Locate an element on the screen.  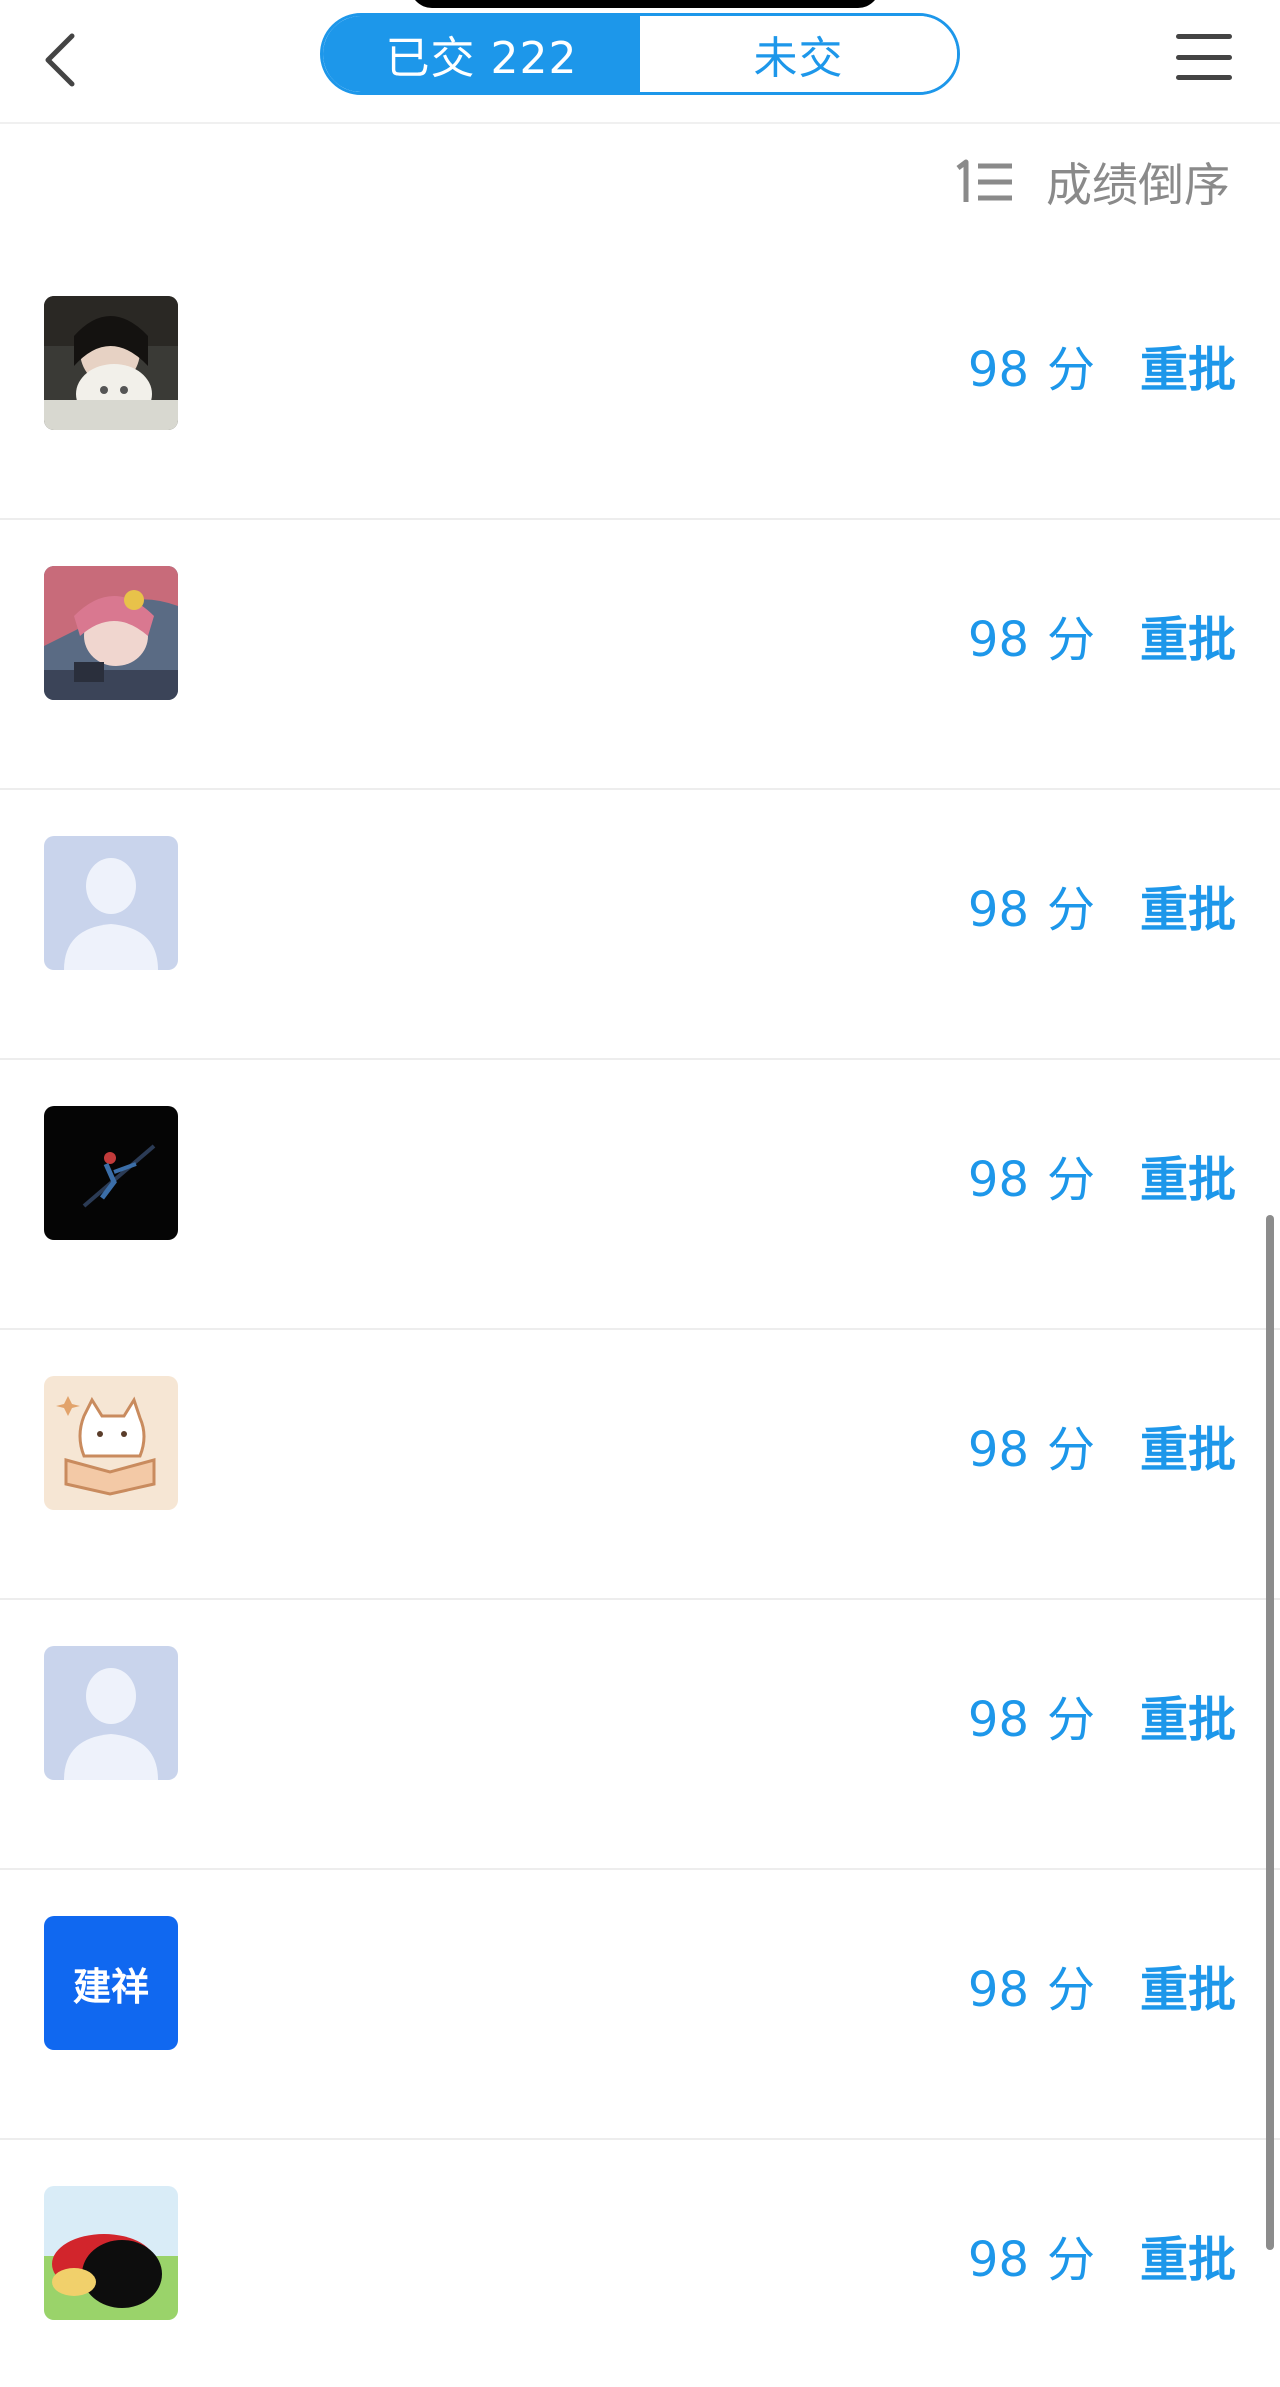
avatar-cat-reading-icon is located at coordinates (111, 1443).